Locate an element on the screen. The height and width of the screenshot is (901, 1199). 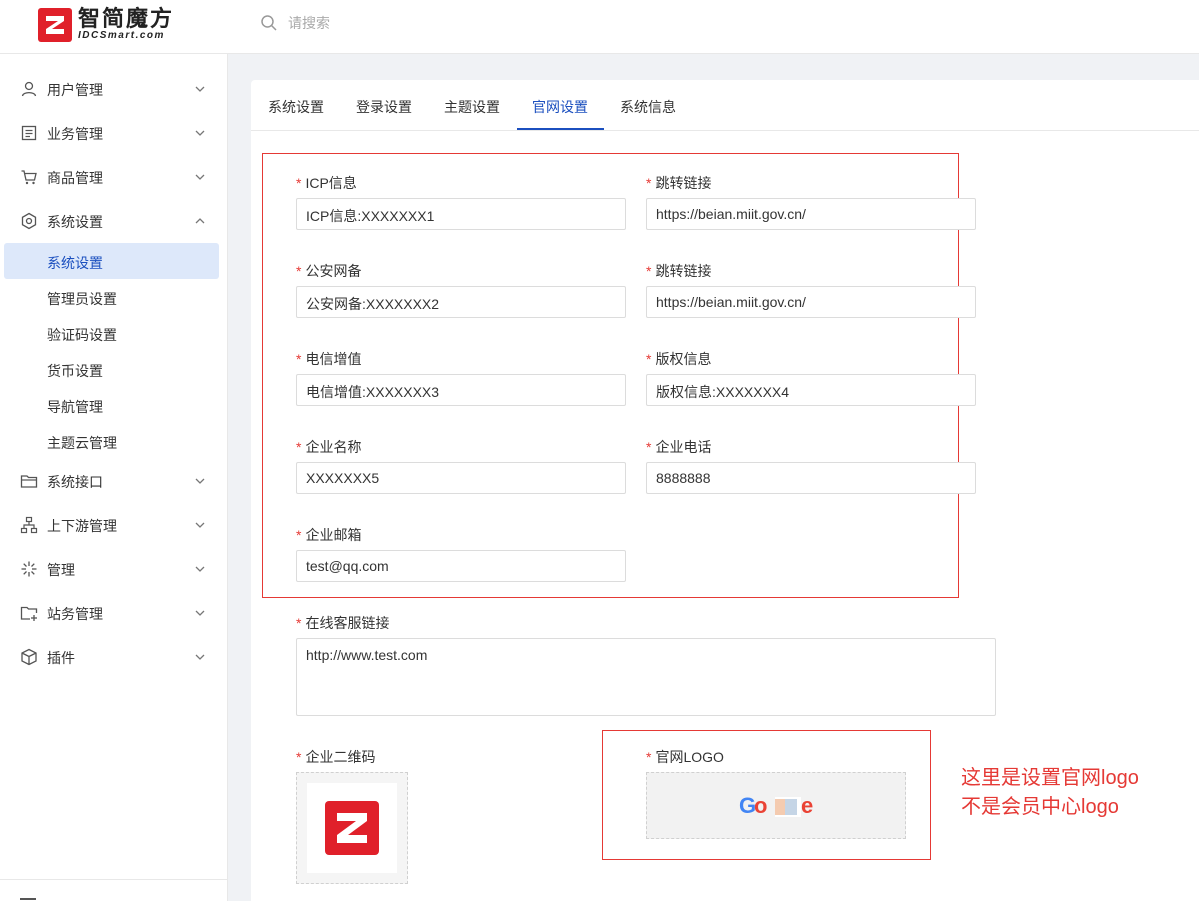
sidebar-subitem-captcha-settings: 验证码设置 is located at coordinates (114, 333).